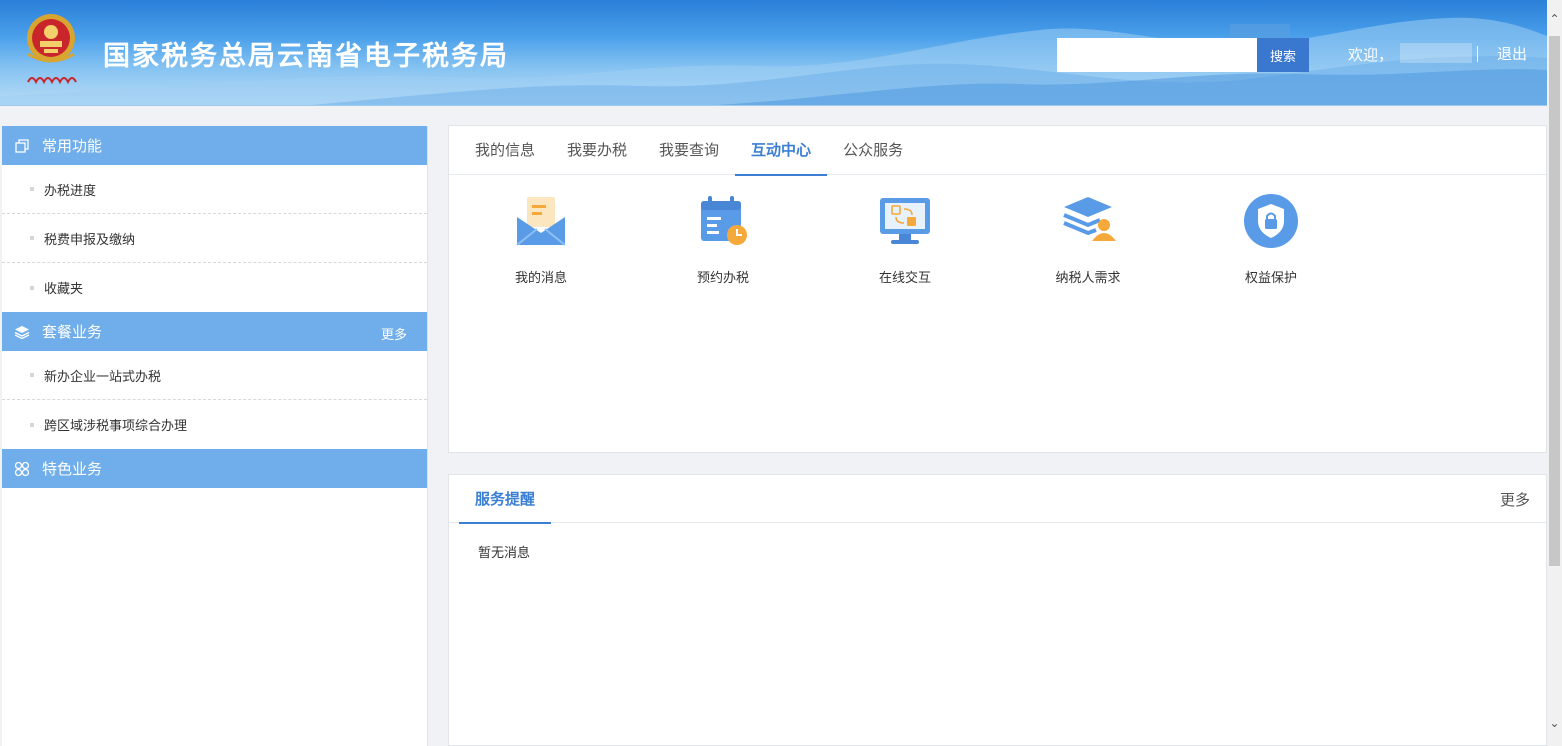 The width and height of the screenshot is (1562, 746). I want to click on sidebar-header-label: 特色业务, so click(72, 469).